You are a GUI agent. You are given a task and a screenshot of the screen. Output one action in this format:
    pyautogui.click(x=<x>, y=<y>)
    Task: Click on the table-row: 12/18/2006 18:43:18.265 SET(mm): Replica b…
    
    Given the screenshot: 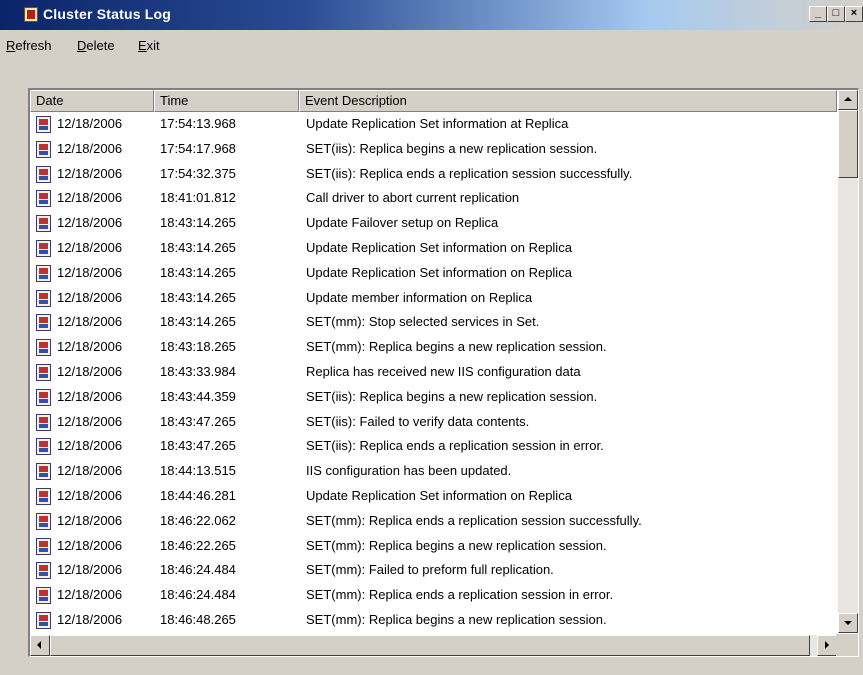 What is the action you would take?
    pyautogui.click(x=433, y=347)
    